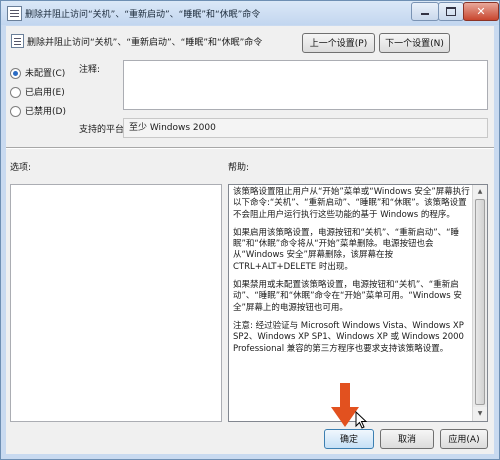 This screenshot has width=500, height=460. I want to click on close-icon: ✕, so click(481, 11).